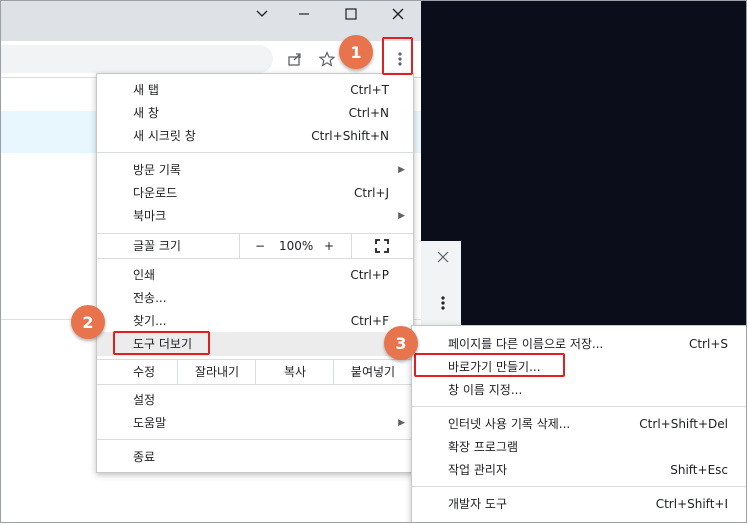  I want to click on step-badge-2: 2, so click(88, 322).